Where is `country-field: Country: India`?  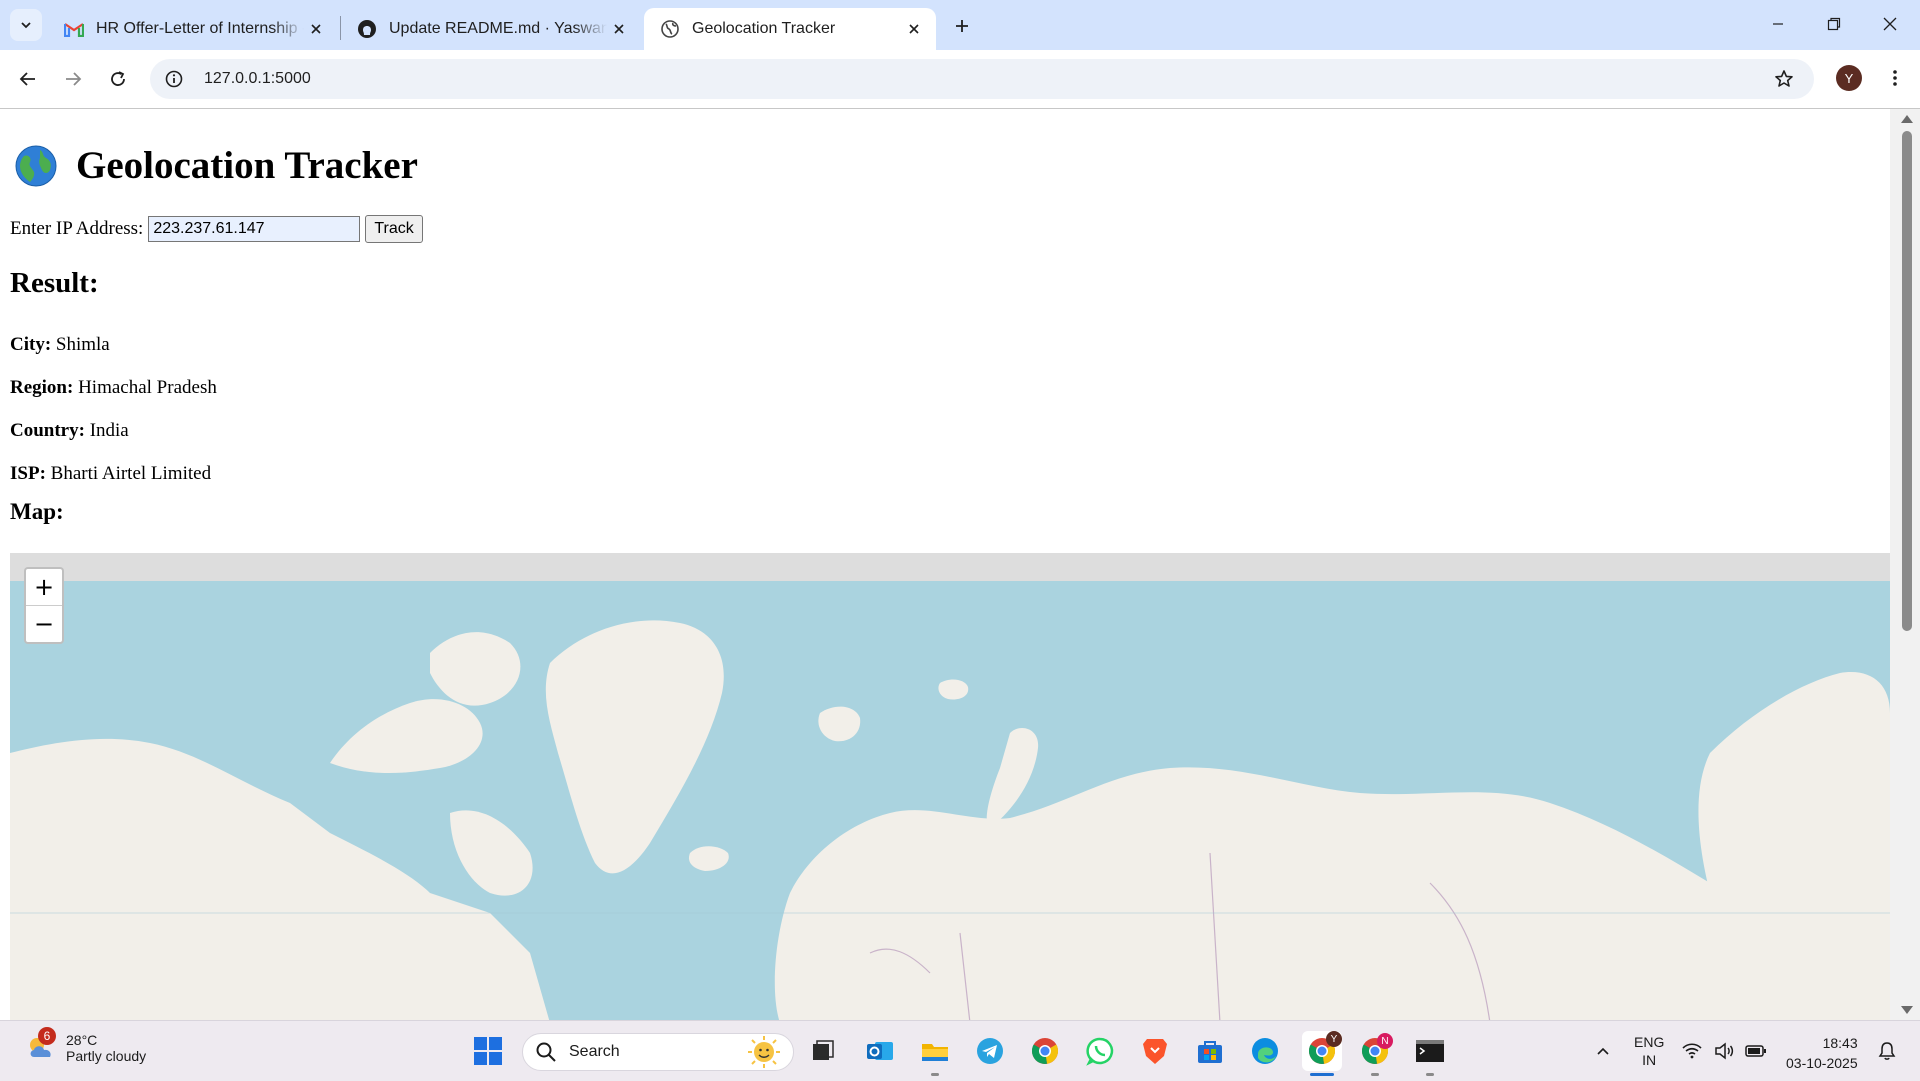
country-field: Country: India is located at coordinates (69, 431).